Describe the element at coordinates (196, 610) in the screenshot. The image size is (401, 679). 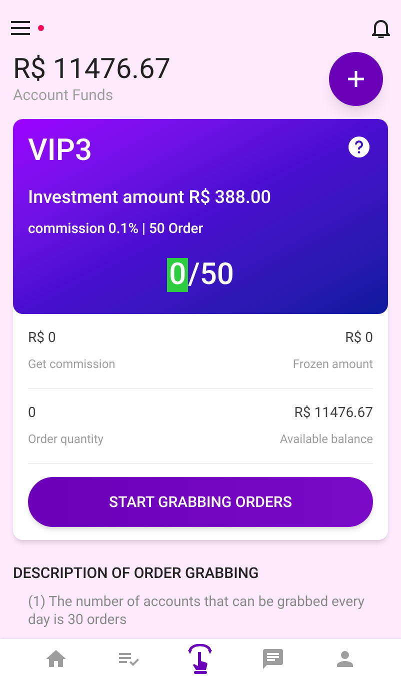
I see `description-text: (1) The number of accounts that can be grabbed every day is 30 orders` at that location.